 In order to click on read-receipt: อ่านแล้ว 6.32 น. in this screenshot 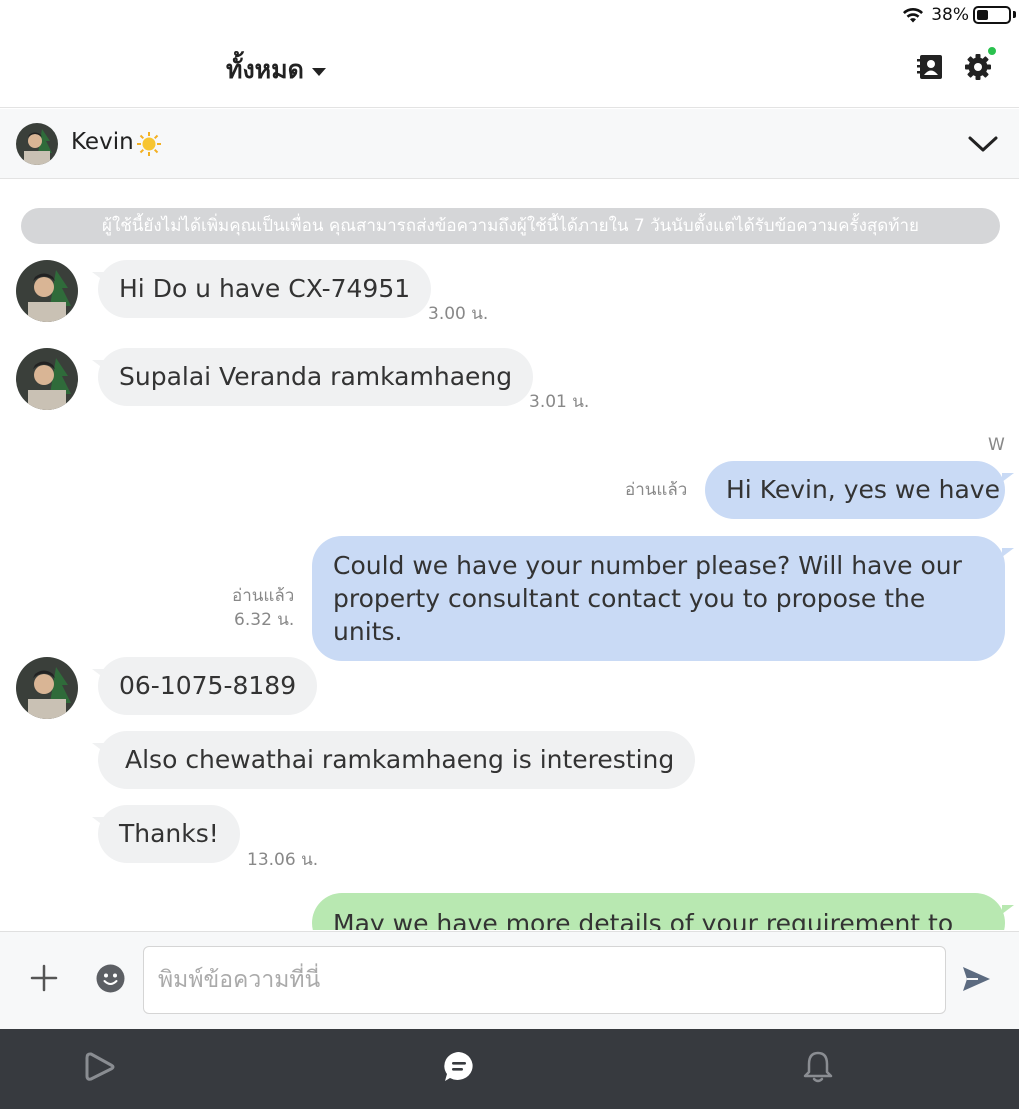, I will do `click(263, 608)`.